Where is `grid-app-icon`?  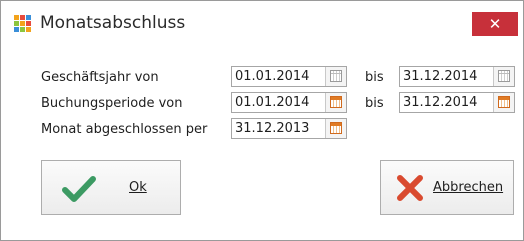
grid-app-icon is located at coordinates (22, 23).